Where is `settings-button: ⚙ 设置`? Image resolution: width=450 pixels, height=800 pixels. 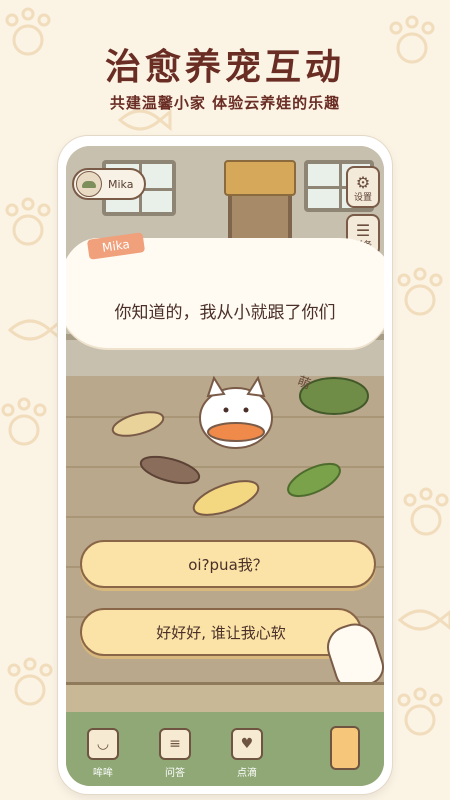 settings-button: ⚙ 设置 is located at coordinates (363, 187).